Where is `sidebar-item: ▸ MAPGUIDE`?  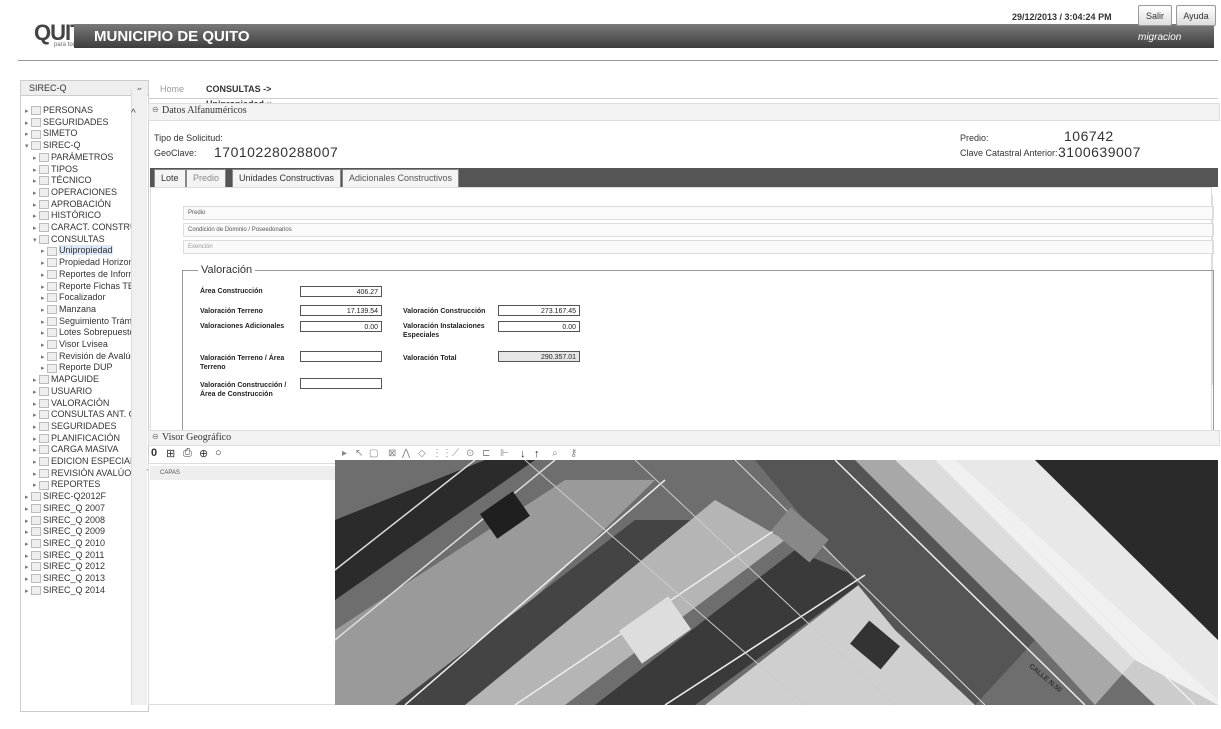
sidebar-item: ▸ MAPGUIDE is located at coordinates (66, 379).